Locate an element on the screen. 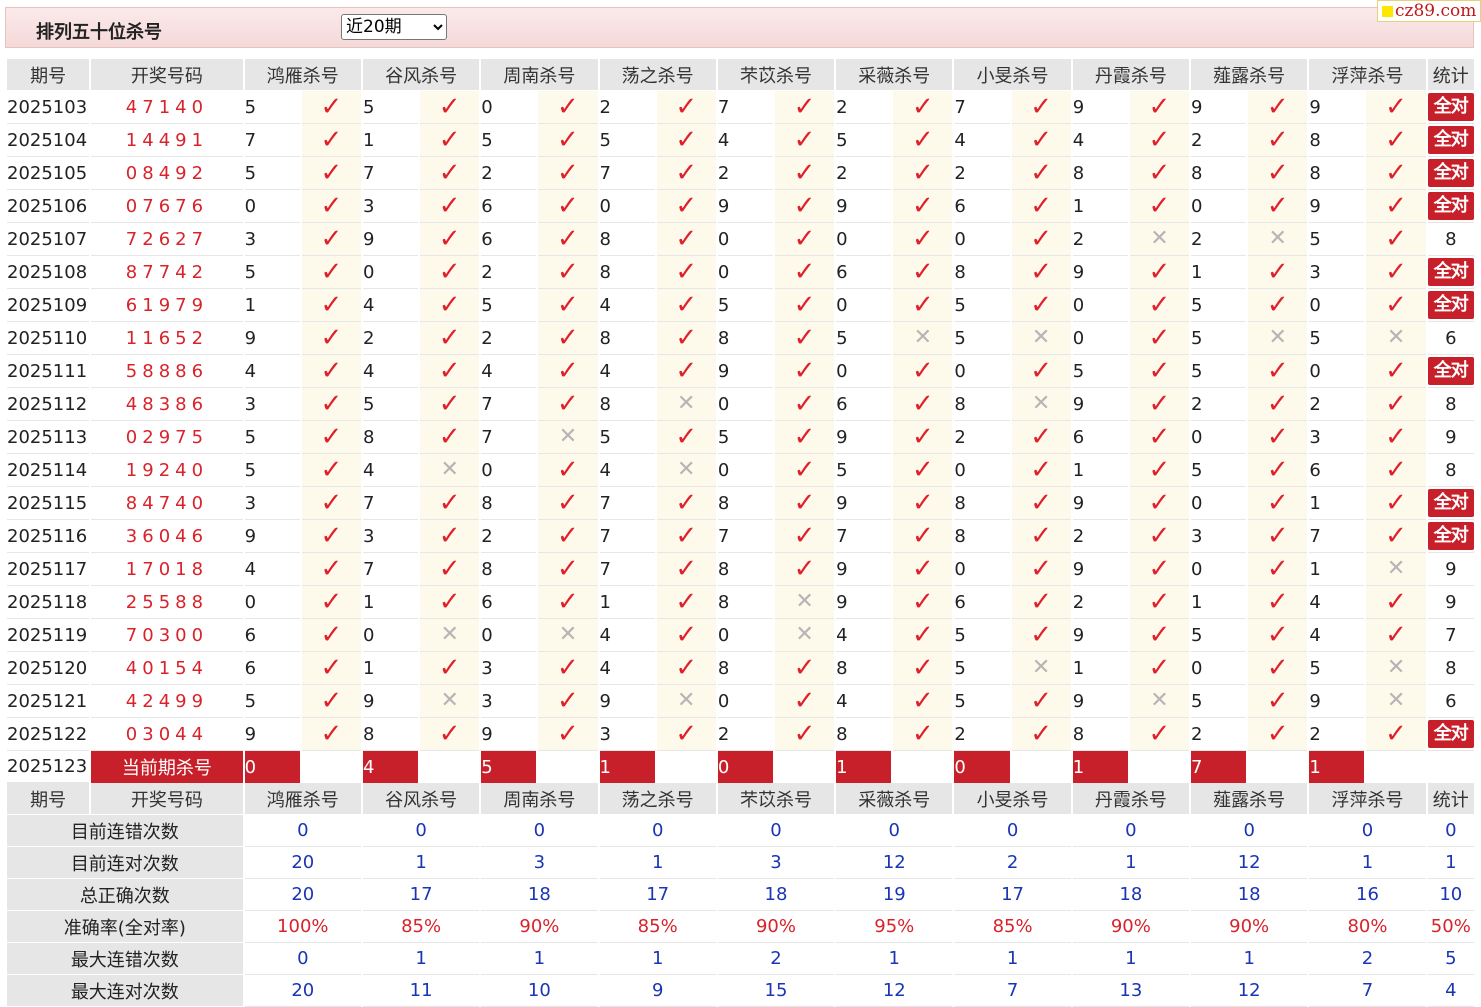 The width and height of the screenshot is (1481, 1007). kill-number-cell: 7 is located at coordinates (627, 536).